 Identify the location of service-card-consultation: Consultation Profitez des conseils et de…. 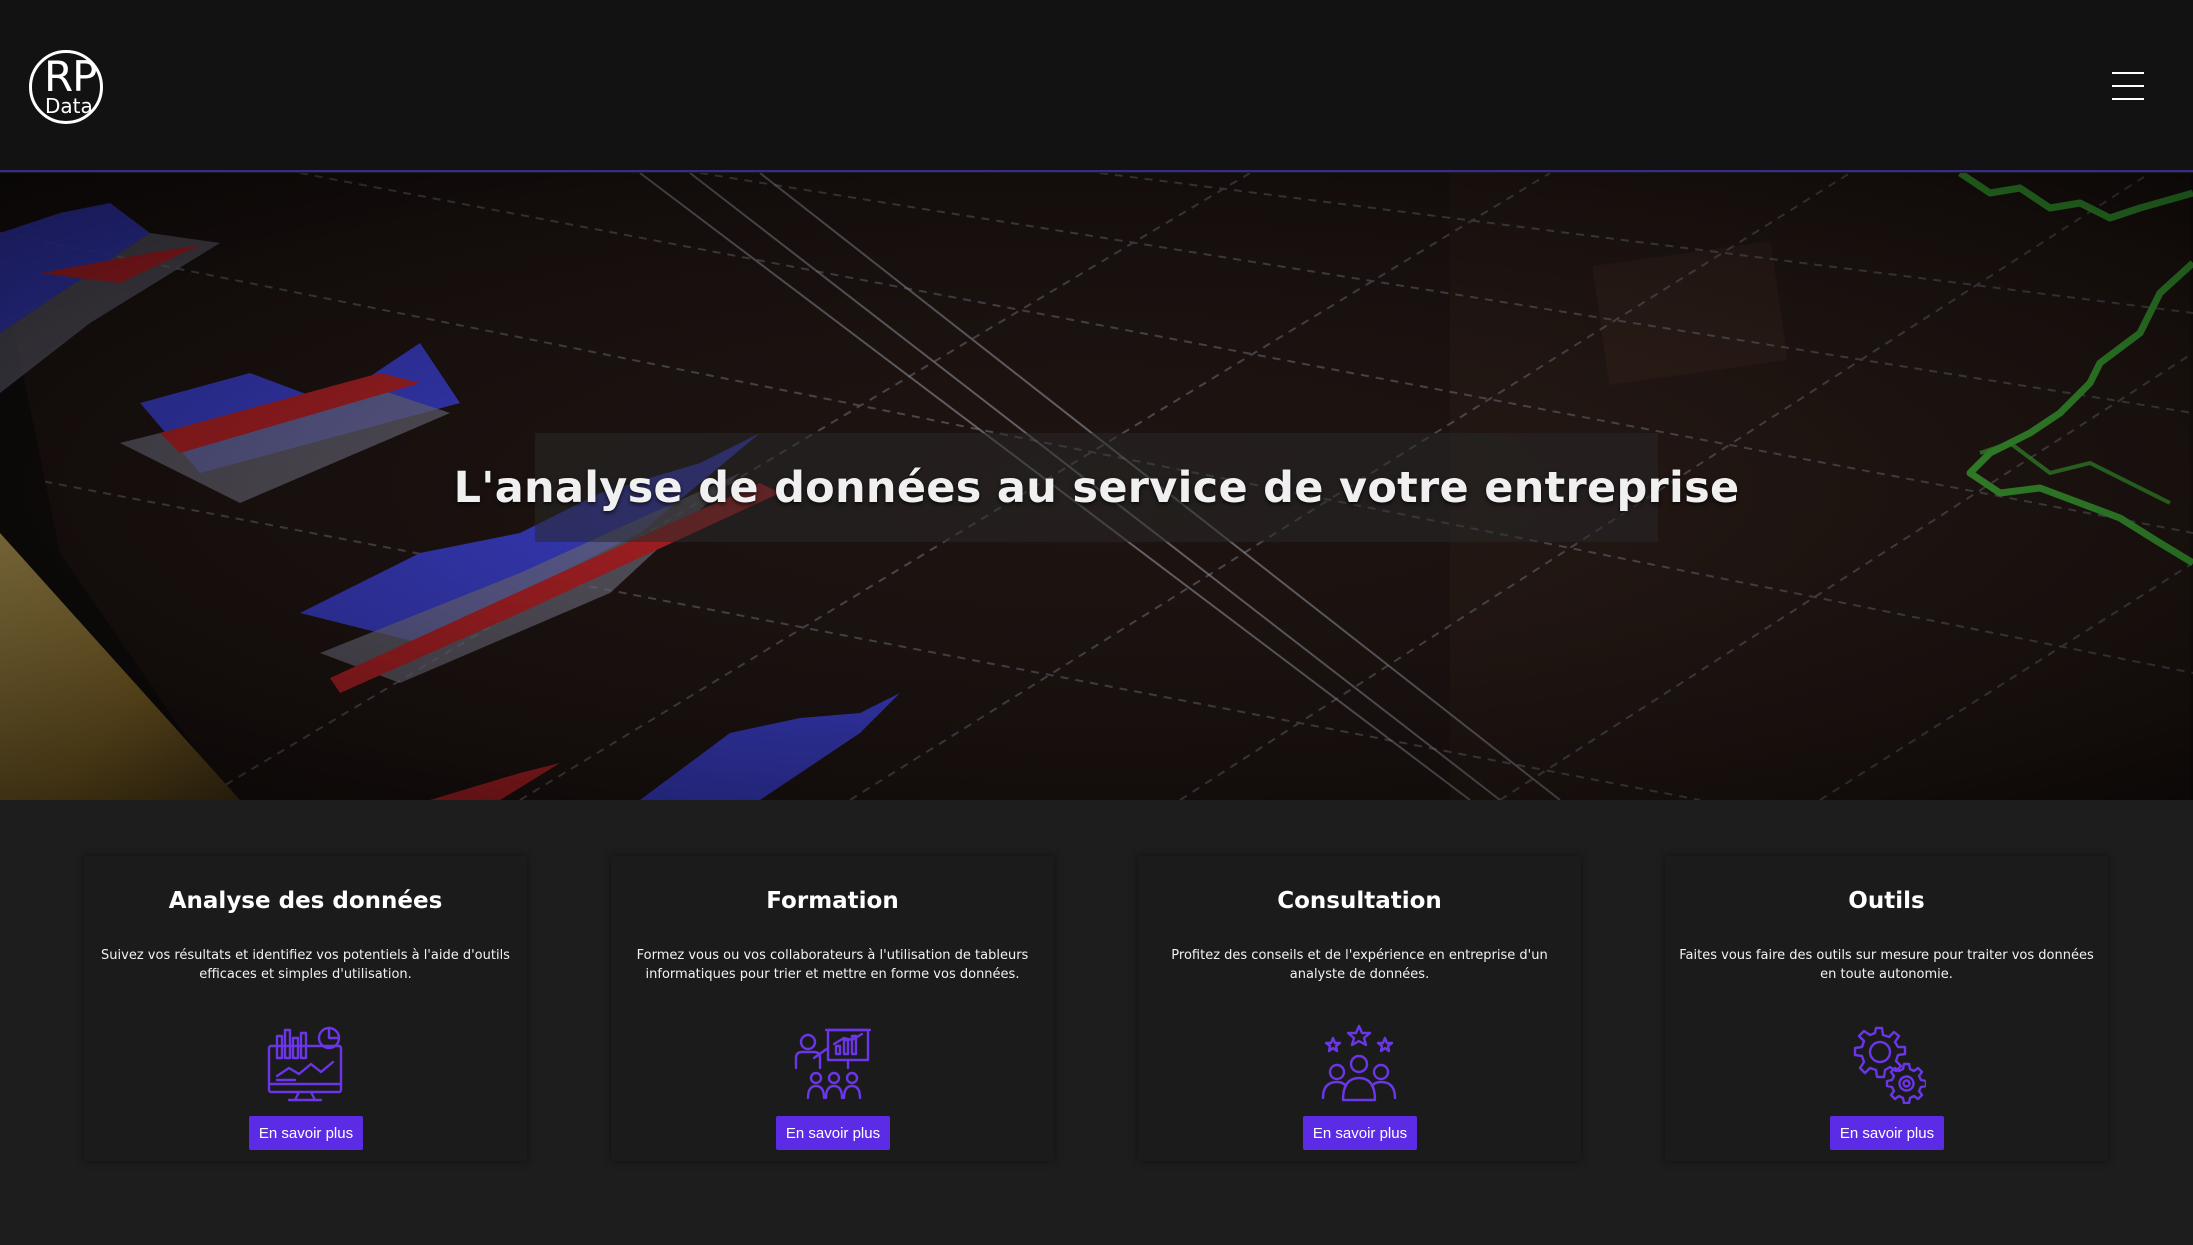
(1359, 1008).